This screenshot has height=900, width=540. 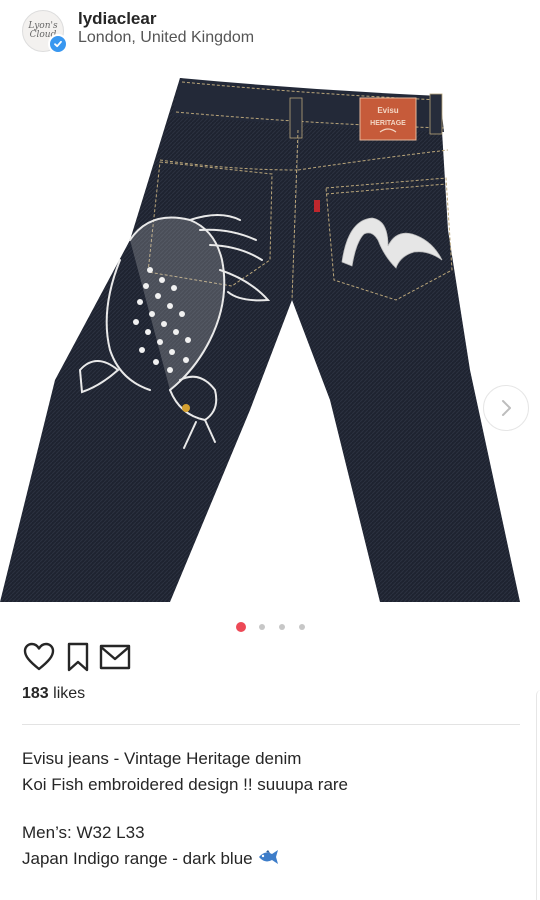 I want to click on envelope-icon, so click(x=115, y=657).